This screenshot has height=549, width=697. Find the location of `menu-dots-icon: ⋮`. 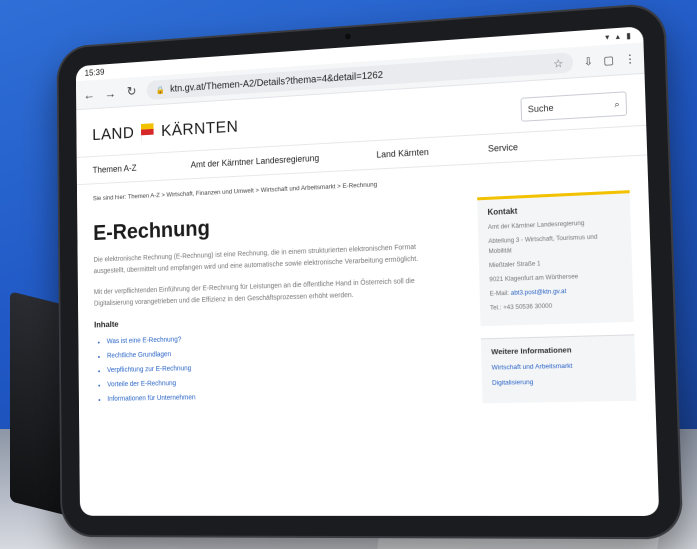

menu-dots-icon: ⋮ is located at coordinates (630, 59).